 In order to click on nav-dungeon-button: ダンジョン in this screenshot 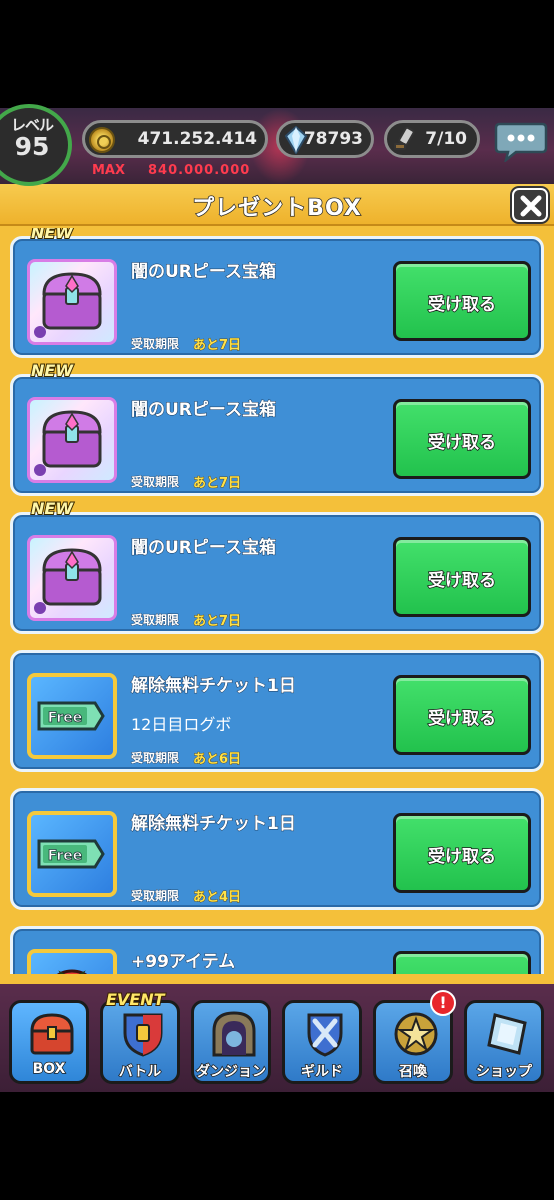, I will do `click(231, 1042)`.